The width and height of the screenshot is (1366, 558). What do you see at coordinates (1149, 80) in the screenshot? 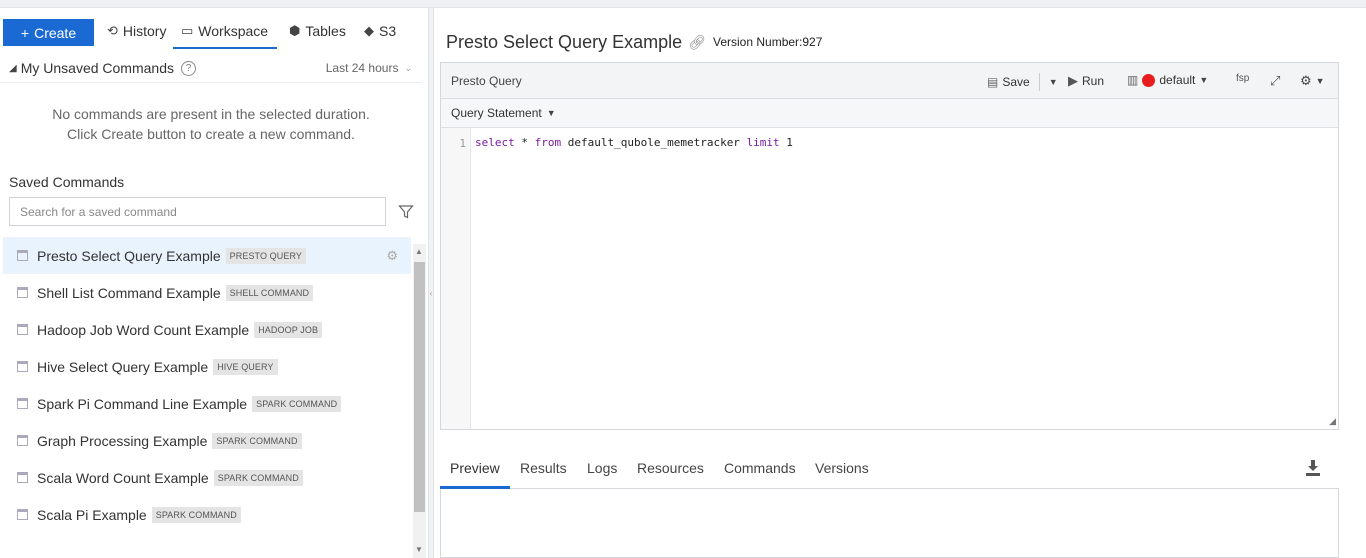
I see `cluster-status-dot` at bounding box center [1149, 80].